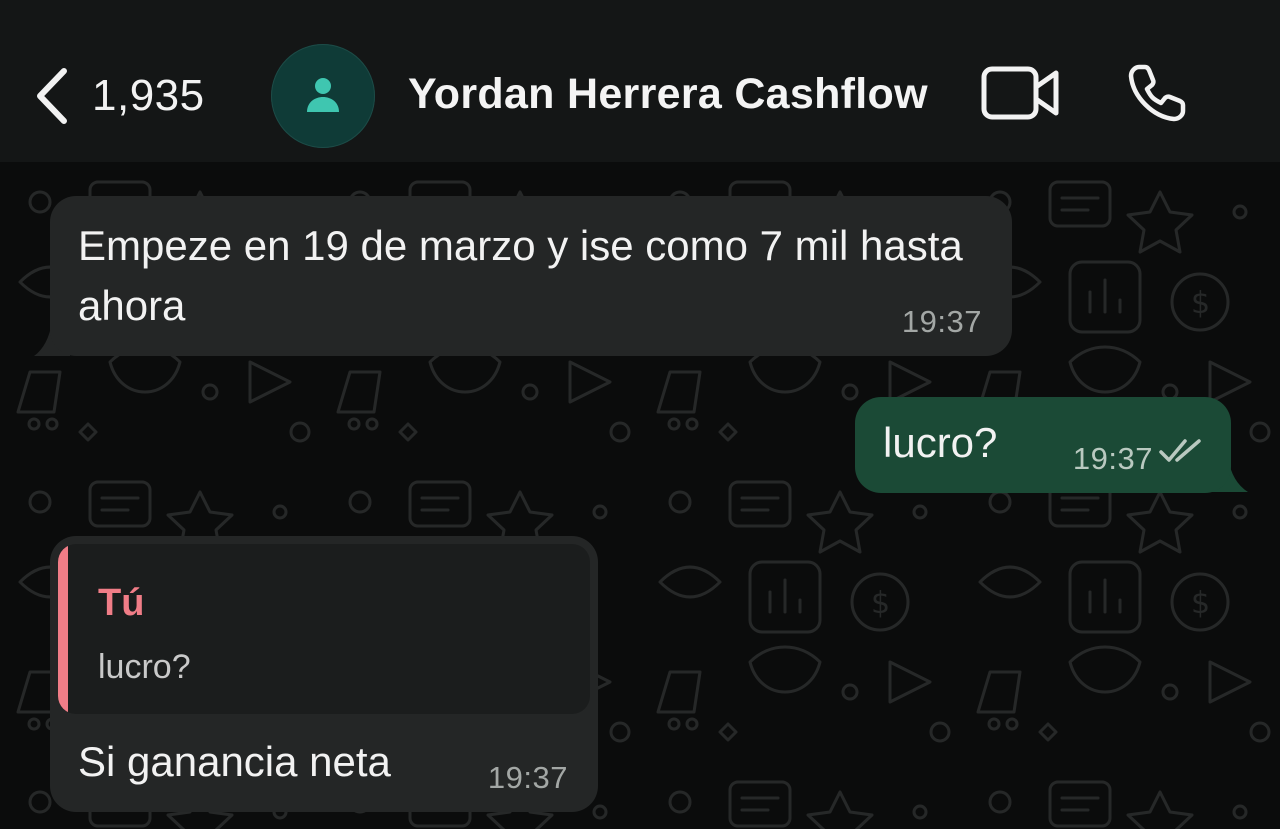 This screenshot has width=1280, height=829. What do you see at coordinates (1043, 445) in the screenshot?
I see `message-bubble-outgoing: lucro? 19:37` at bounding box center [1043, 445].